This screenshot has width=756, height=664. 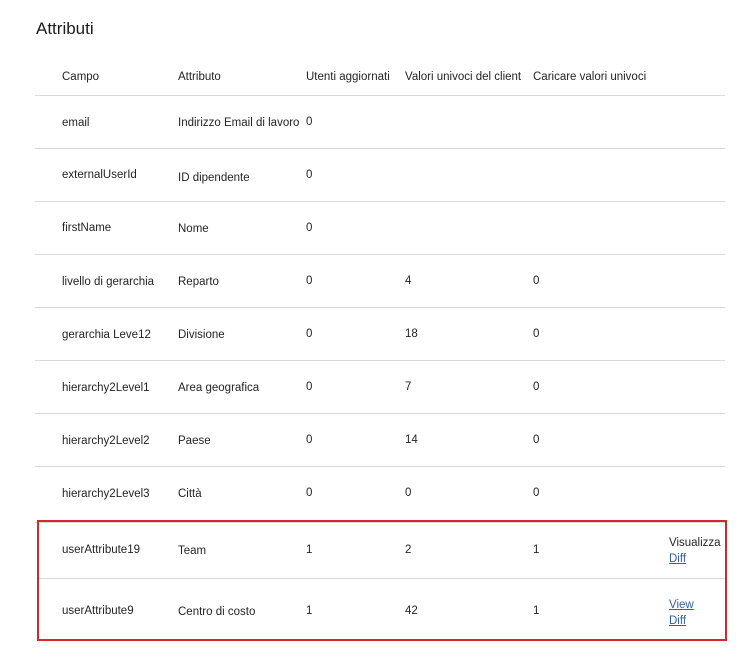 I want to click on view-link: View, so click(x=681, y=605).